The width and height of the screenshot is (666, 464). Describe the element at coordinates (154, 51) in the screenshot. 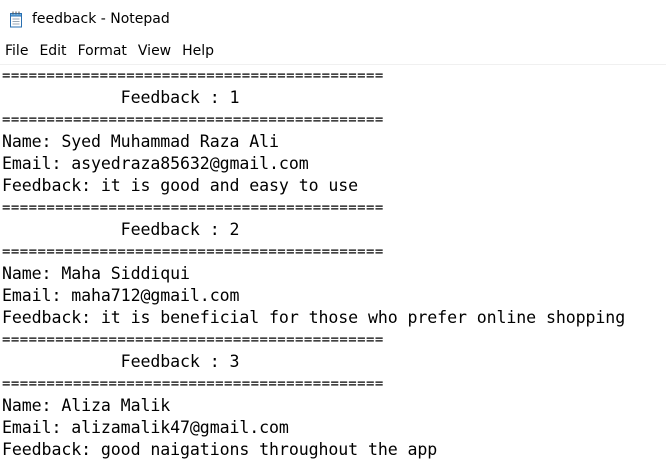

I see `menu-view: View` at that location.